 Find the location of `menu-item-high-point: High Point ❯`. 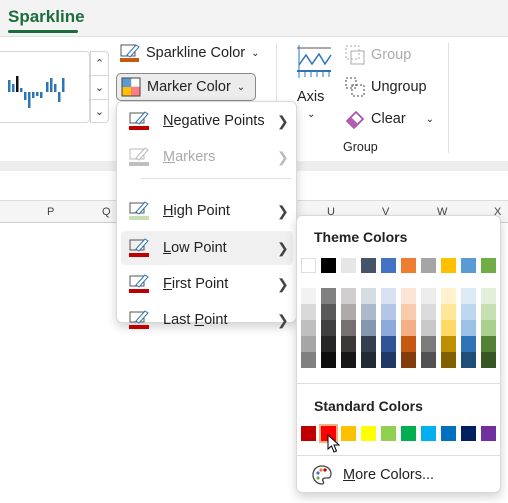

menu-item-high-point: High Point ❯ is located at coordinates (207, 211).